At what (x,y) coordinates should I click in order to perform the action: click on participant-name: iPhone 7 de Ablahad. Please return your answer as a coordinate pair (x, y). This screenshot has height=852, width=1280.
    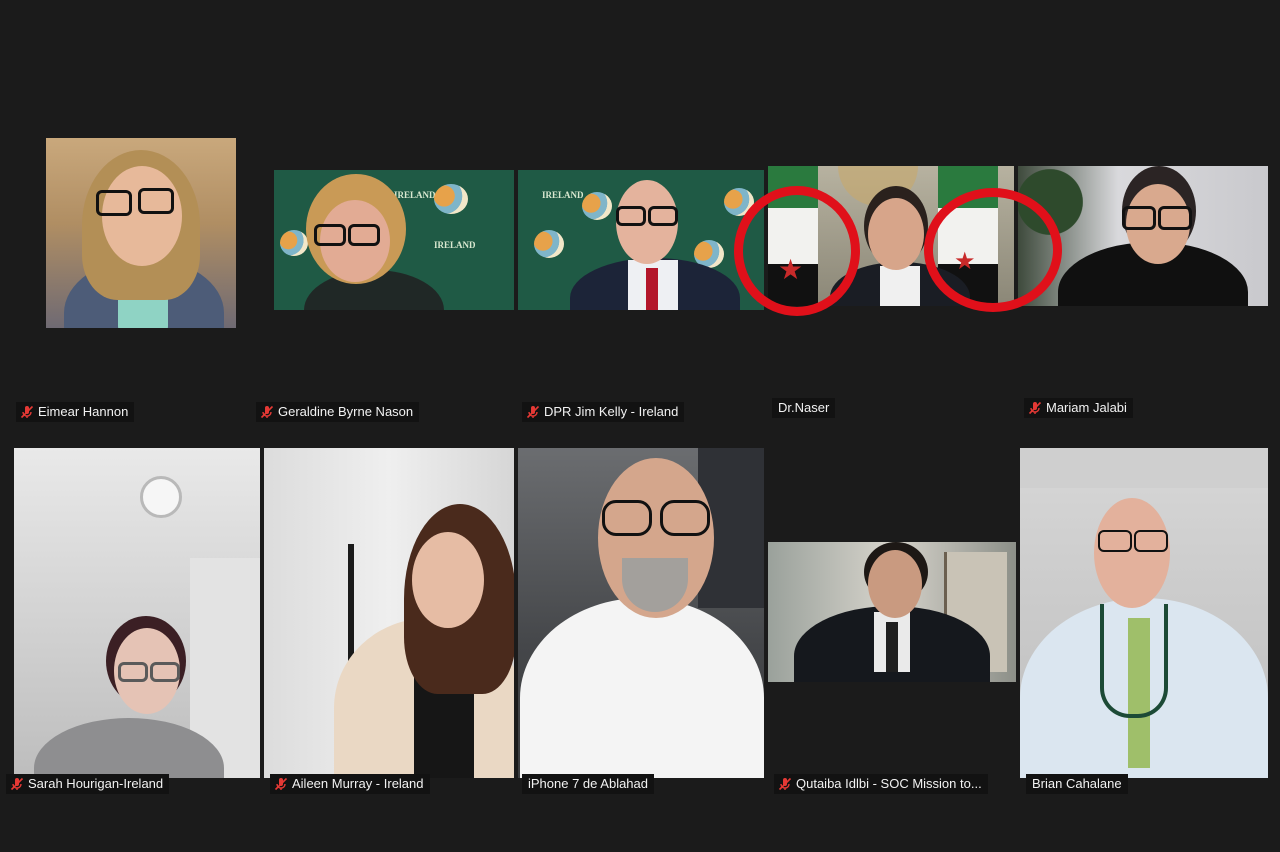
    Looking at the image, I should click on (588, 783).